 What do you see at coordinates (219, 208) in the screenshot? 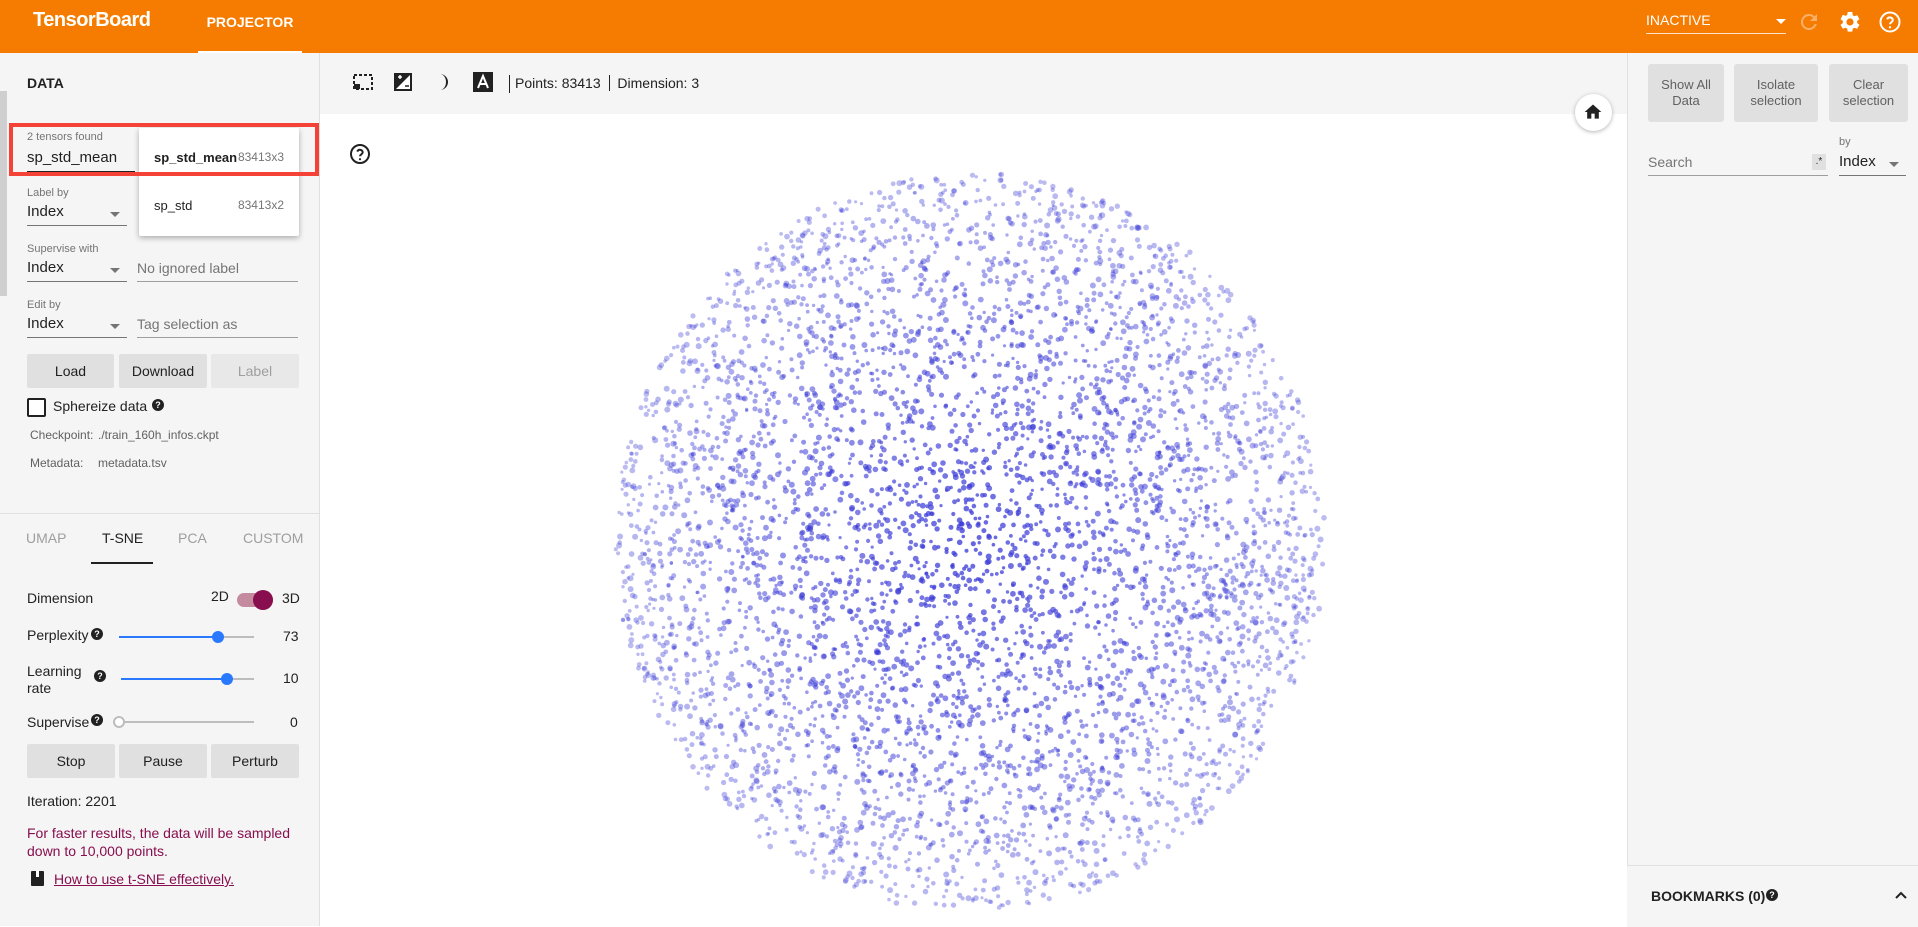
I see `tensor-option-sp-std: sp_std 83413x2` at bounding box center [219, 208].